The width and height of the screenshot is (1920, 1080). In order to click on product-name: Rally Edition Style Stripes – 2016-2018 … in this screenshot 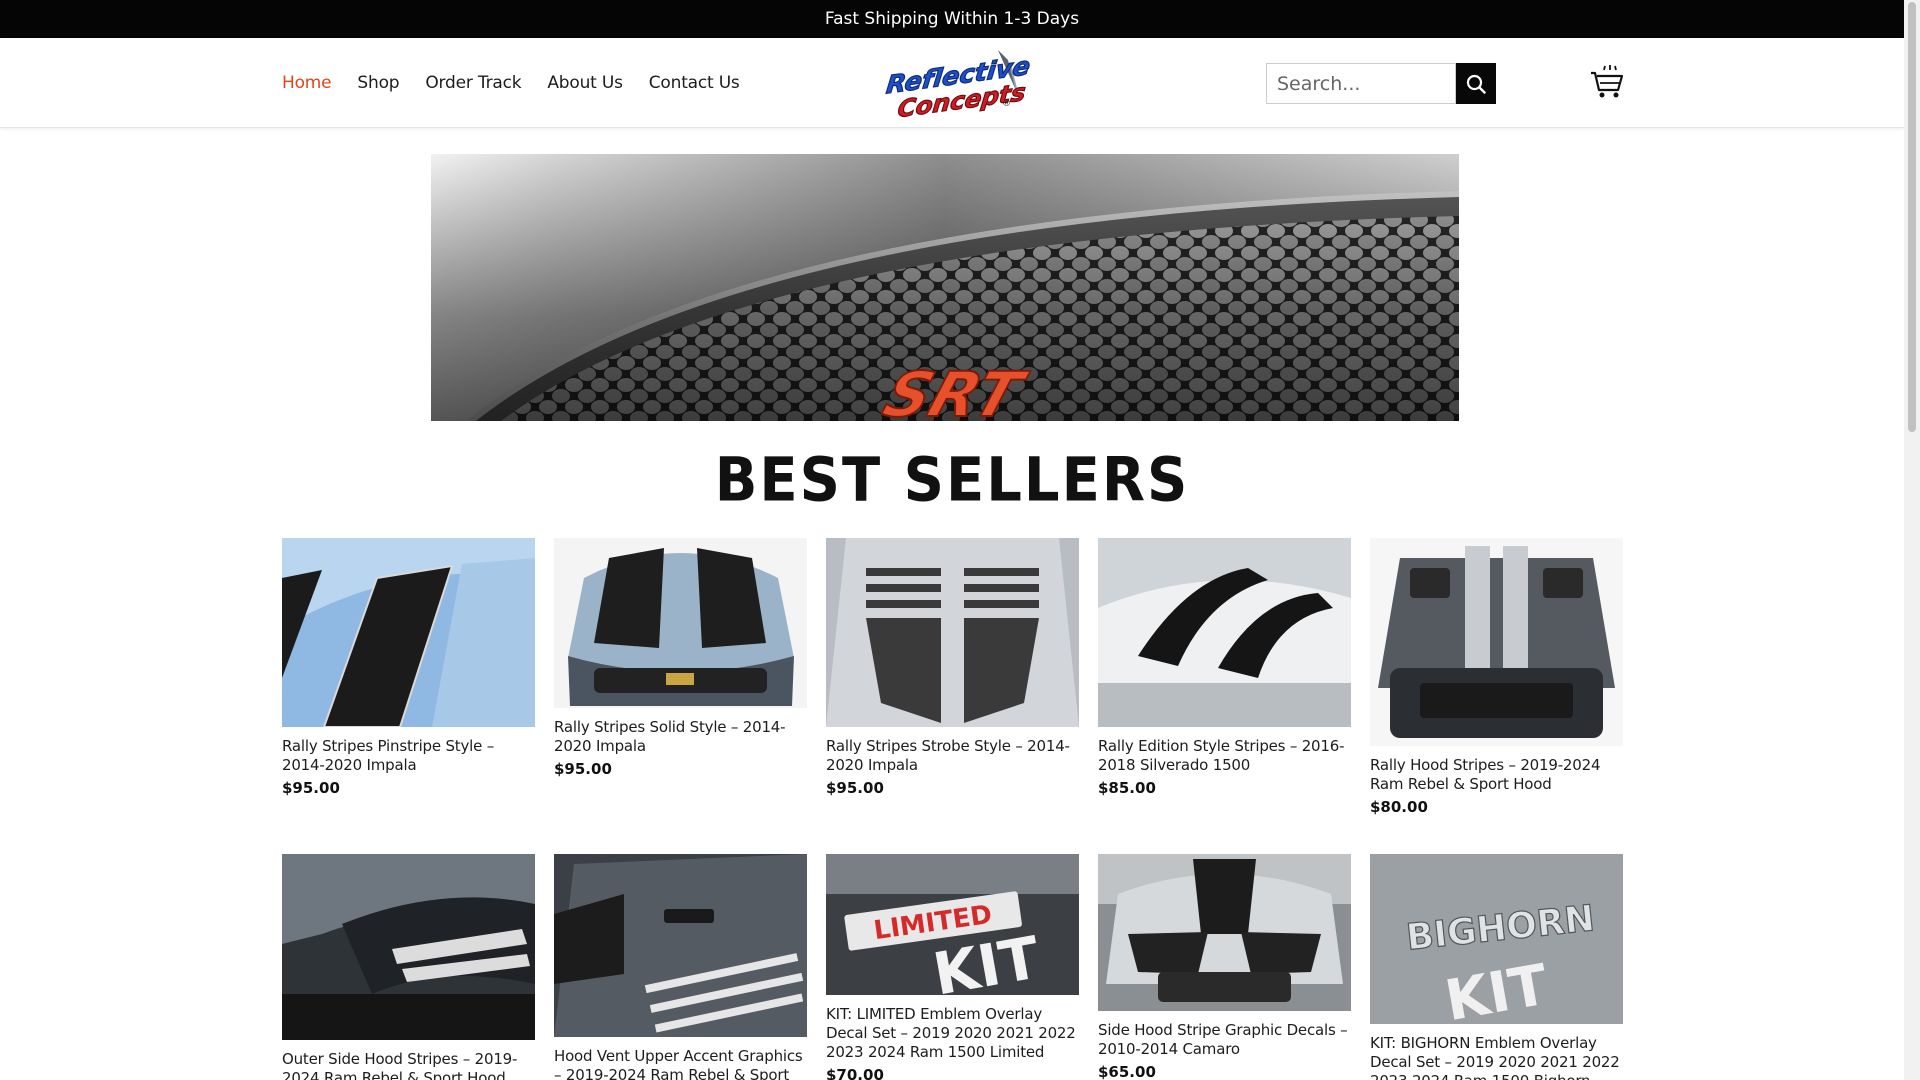, I will do `click(1224, 756)`.